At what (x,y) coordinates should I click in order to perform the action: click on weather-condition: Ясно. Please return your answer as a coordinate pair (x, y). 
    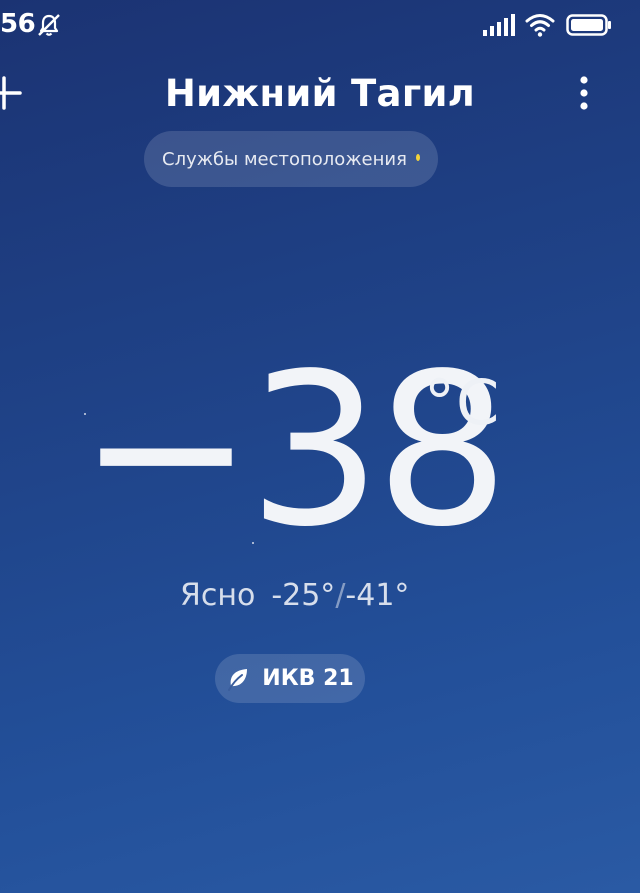
    Looking at the image, I should click on (218, 595).